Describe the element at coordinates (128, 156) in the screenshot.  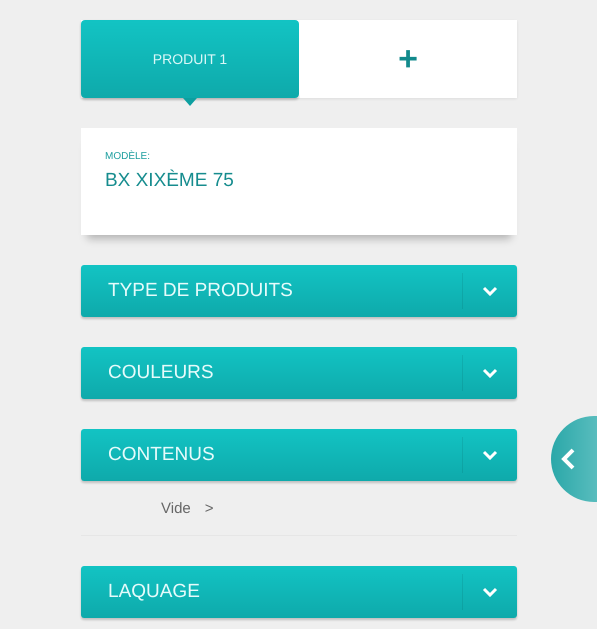
I see `model-label: MODÈLE:` at that location.